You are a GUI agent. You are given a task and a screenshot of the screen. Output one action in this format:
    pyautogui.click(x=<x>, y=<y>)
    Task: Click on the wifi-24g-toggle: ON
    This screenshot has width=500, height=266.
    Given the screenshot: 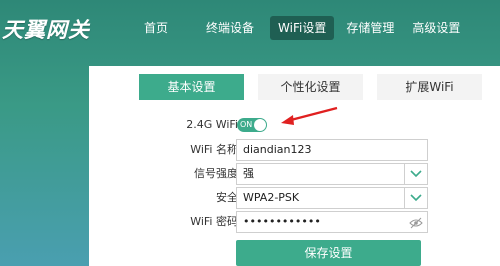 What is the action you would take?
    pyautogui.click(x=252, y=125)
    